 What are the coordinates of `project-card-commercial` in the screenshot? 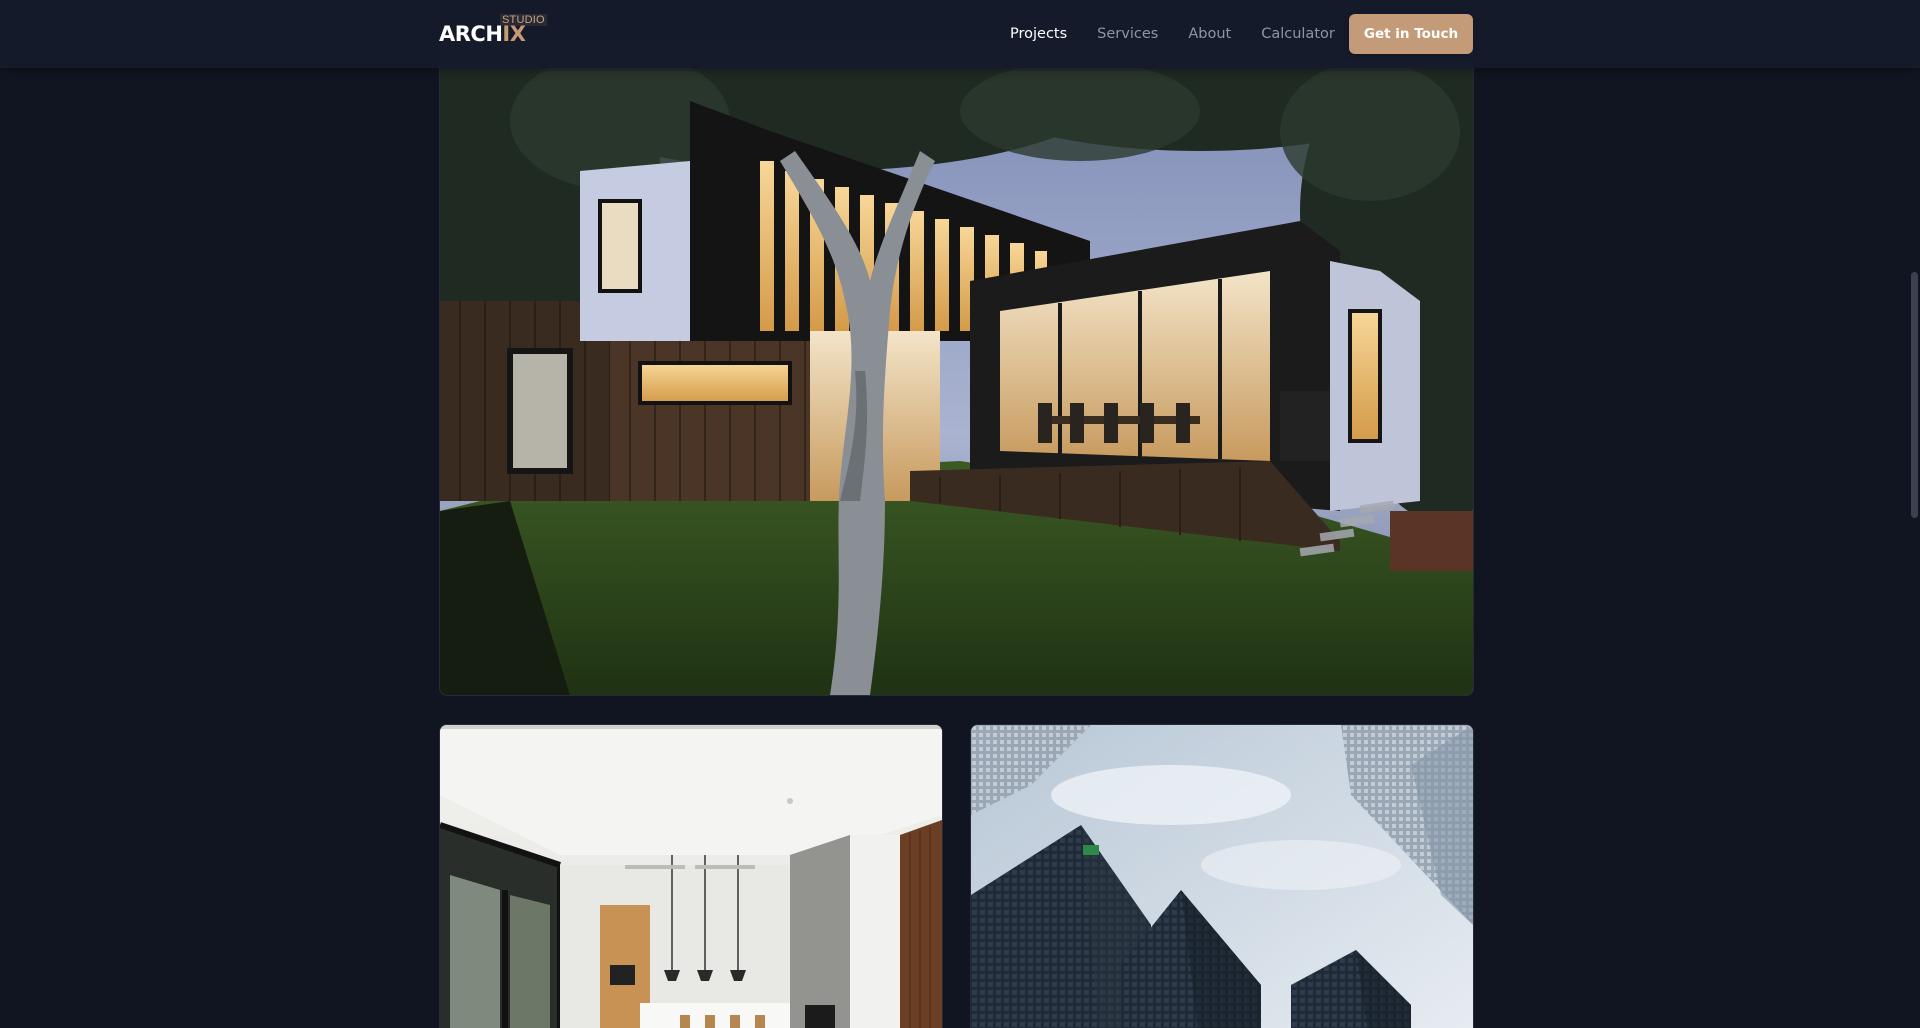 It's located at (1222, 876).